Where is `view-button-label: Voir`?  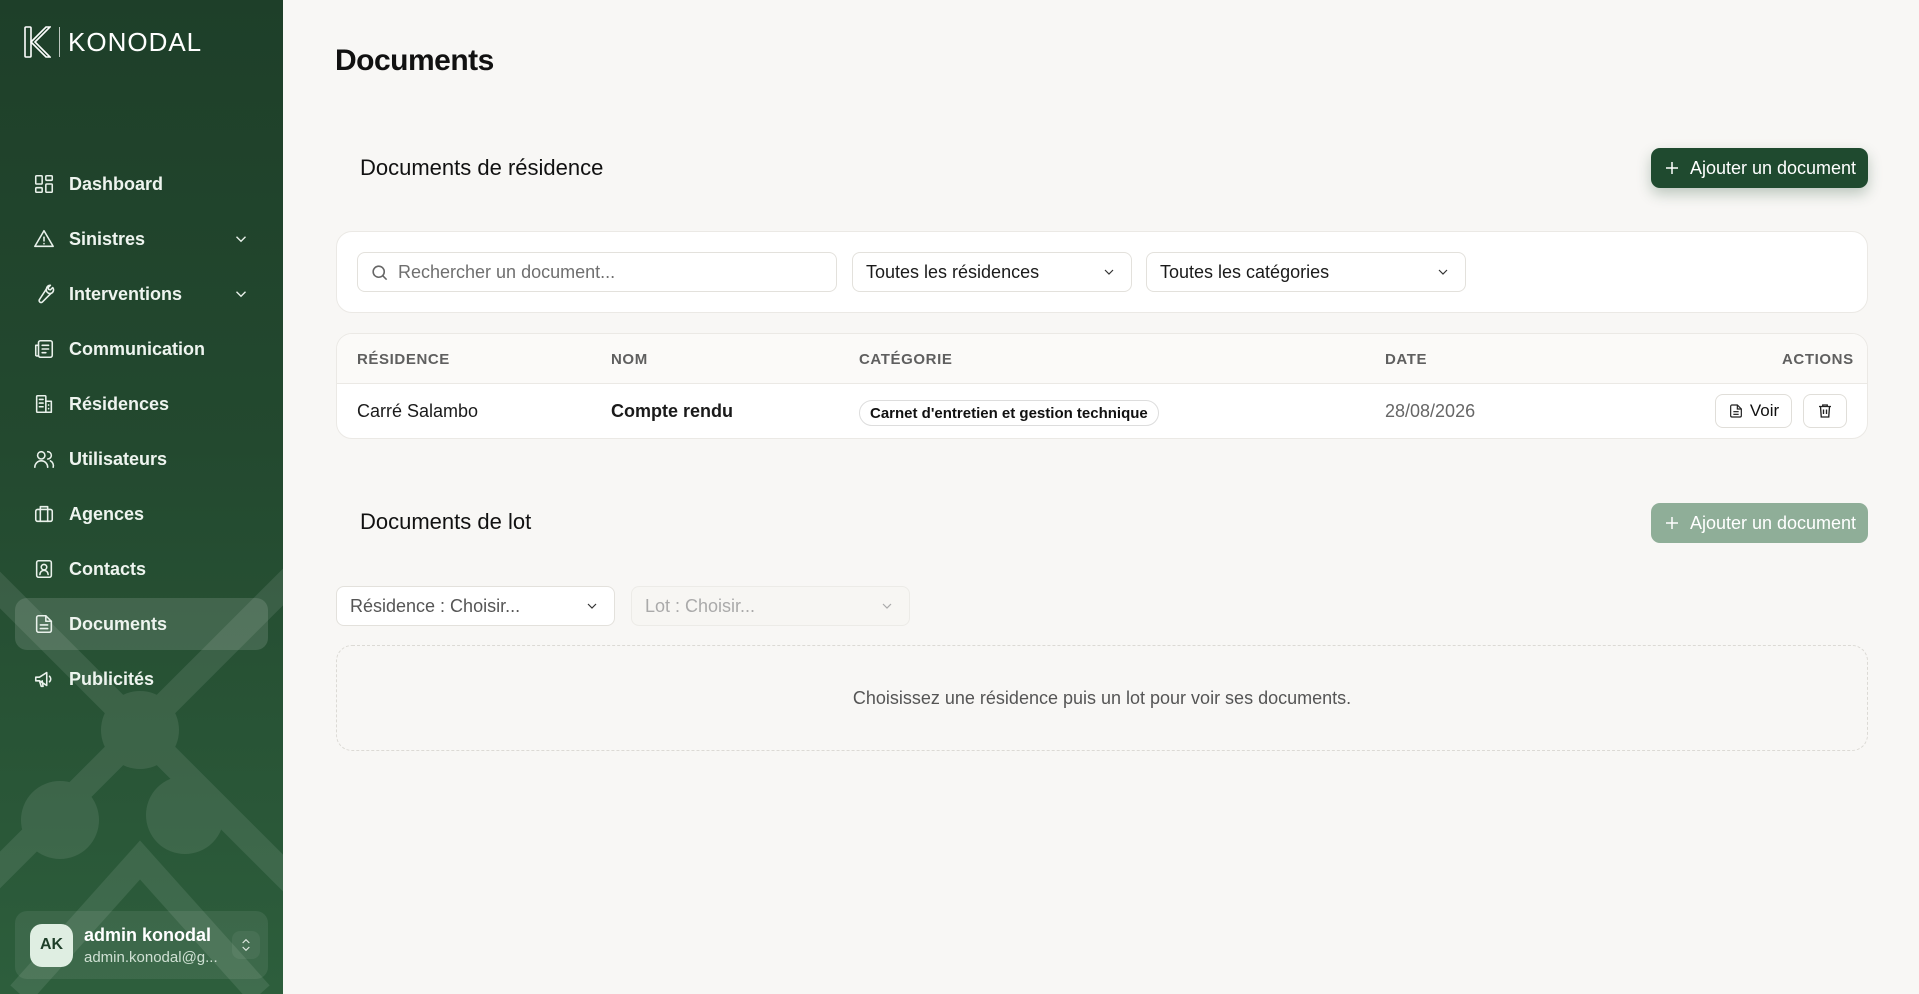
view-button-label: Voir is located at coordinates (1764, 410).